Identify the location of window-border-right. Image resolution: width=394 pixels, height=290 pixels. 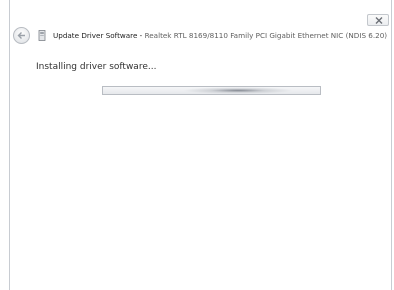
(391, 145).